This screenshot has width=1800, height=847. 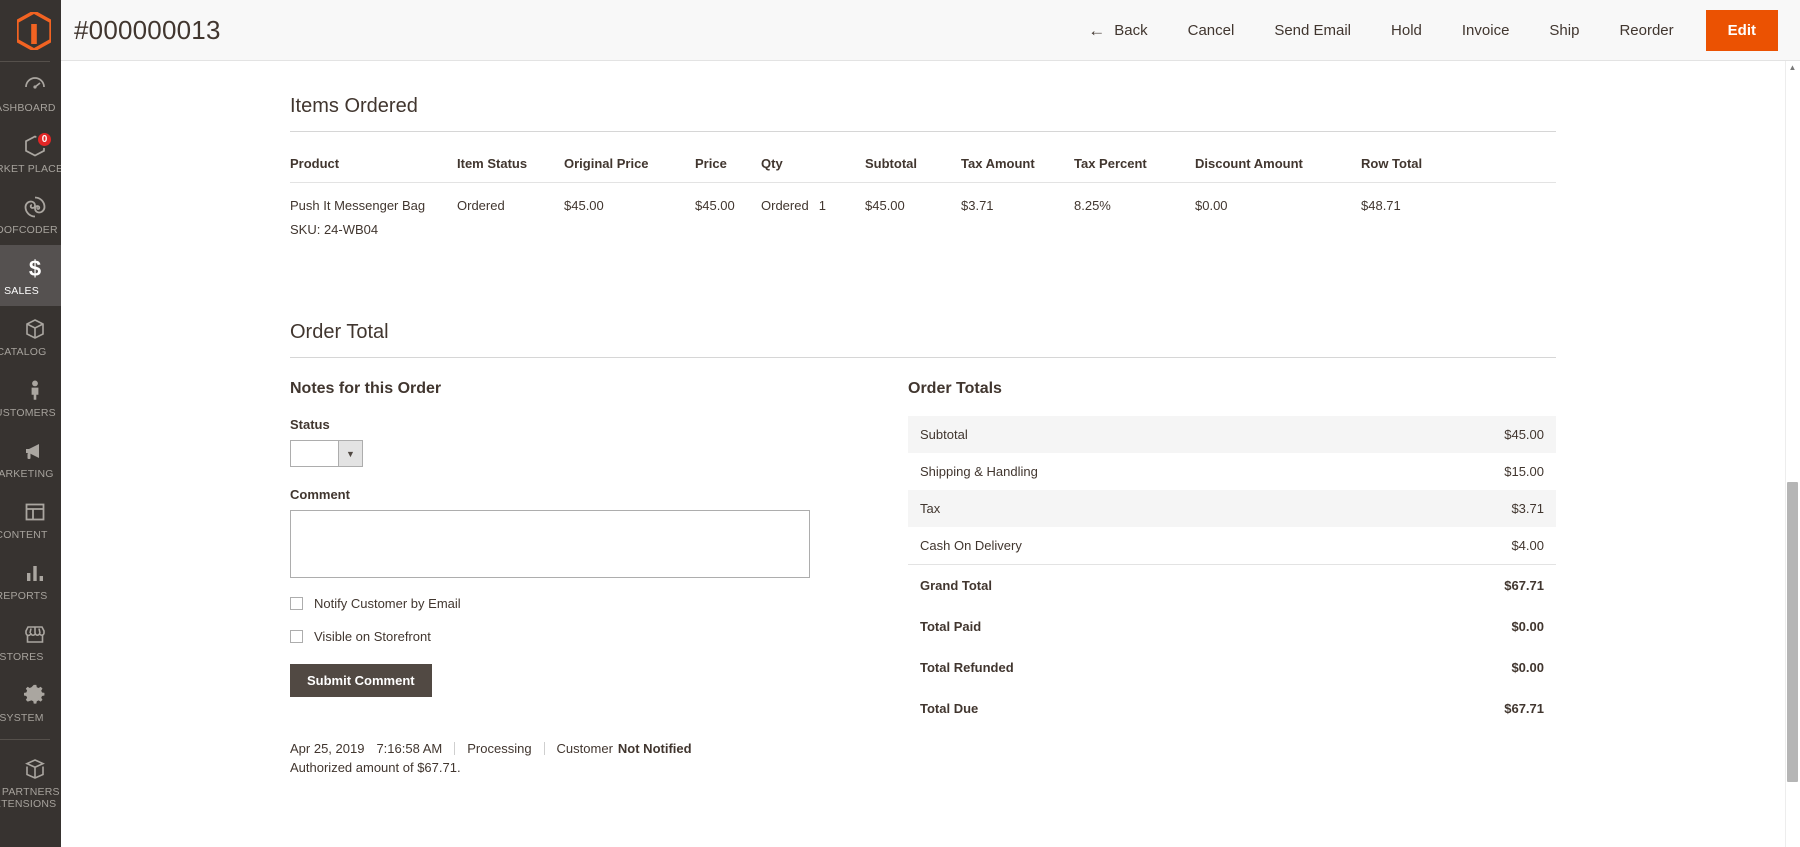 What do you see at coordinates (30, 92) in the screenshot?
I see `sidebar-item-dashboard: DASHBOARD` at bounding box center [30, 92].